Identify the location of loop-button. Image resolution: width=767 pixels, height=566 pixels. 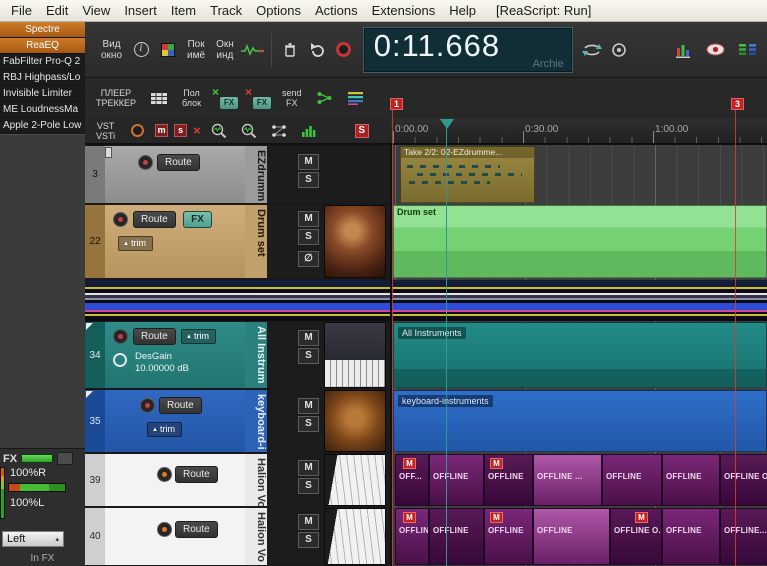
(592, 50).